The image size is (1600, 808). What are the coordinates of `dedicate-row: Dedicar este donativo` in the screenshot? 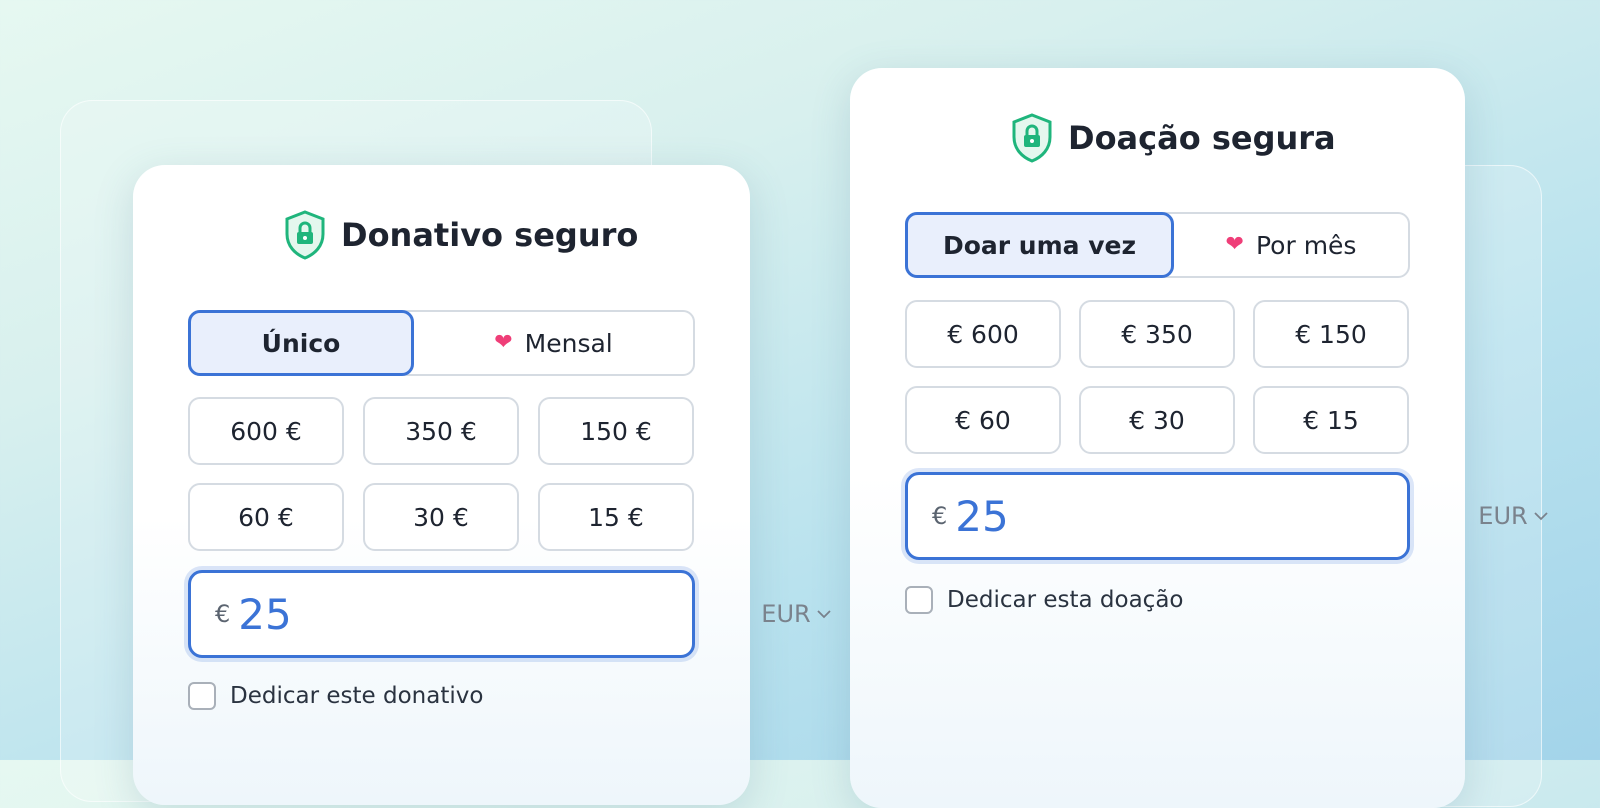 It's located at (335, 696).